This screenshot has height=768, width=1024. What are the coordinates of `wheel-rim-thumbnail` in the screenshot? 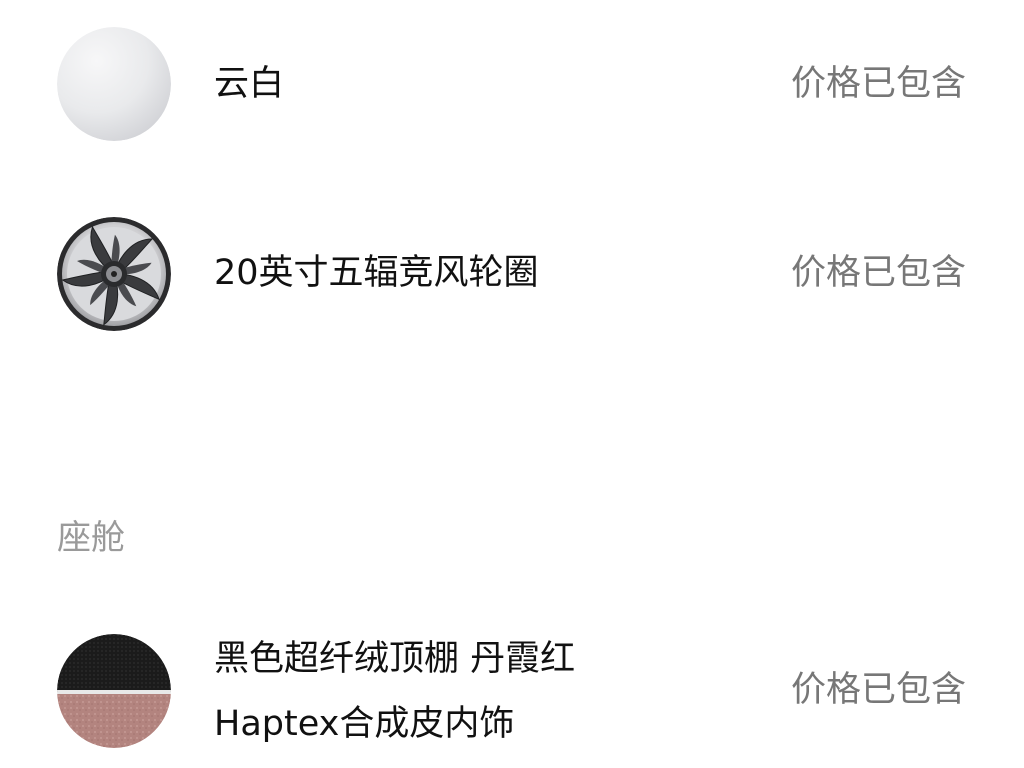 It's located at (114, 274).